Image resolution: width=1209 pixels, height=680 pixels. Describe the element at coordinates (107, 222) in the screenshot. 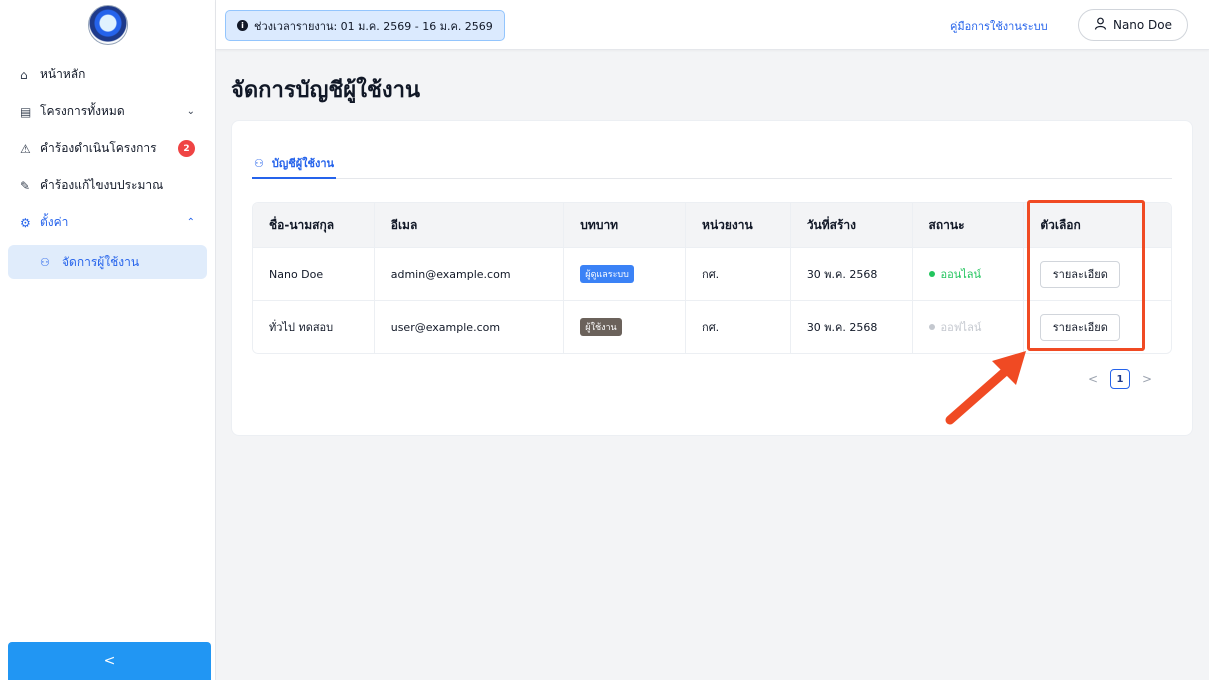

I see `sidebar-item-settings: ⚙ ตั้งค่า ⌃` at that location.